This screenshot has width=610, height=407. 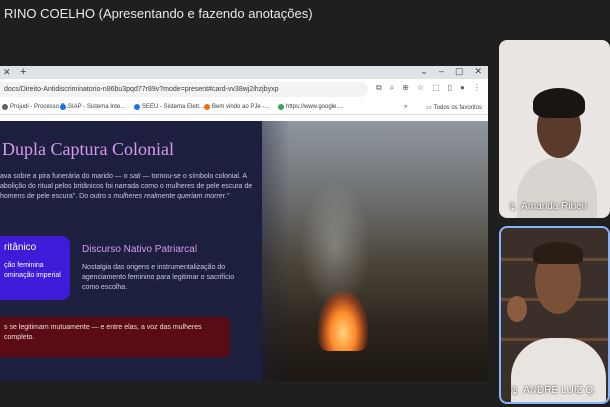 What do you see at coordinates (559, 390) in the screenshot?
I see `participant-name: ANDRE LUIZ Q.` at bounding box center [559, 390].